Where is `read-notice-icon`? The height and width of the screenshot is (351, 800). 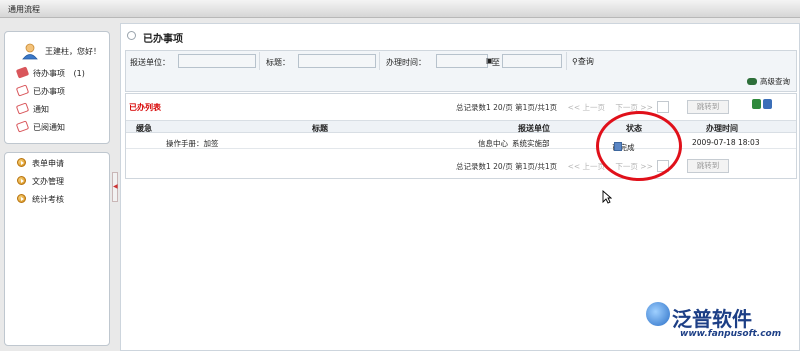
read-notice-icon is located at coordinates (22, 126).